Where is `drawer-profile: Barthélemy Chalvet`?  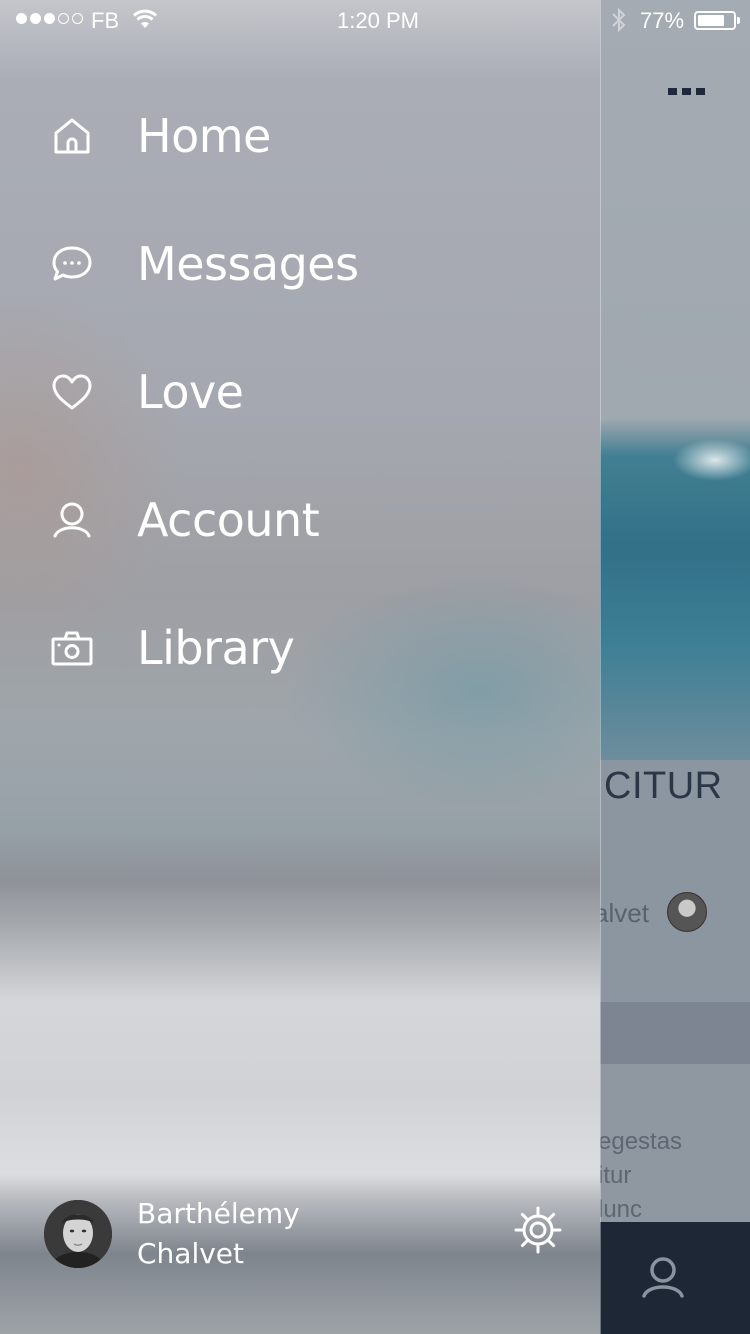 drawer-profile: Barthélemy Chalvet is located at coordinates (300, 1235).